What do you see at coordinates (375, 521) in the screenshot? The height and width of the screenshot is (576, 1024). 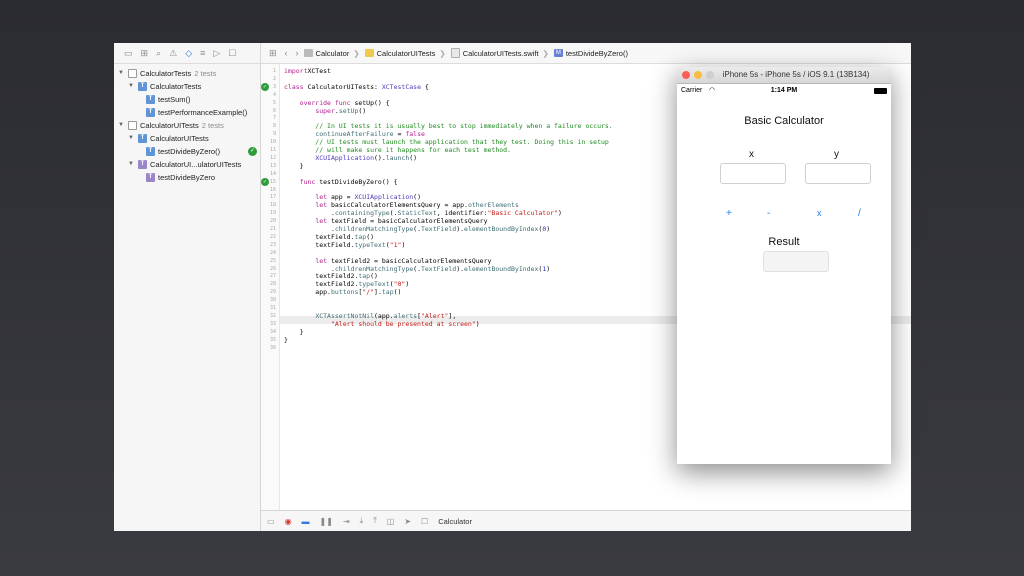 I see `step-out-icon: ⤒` at bounding box center [375, 521].